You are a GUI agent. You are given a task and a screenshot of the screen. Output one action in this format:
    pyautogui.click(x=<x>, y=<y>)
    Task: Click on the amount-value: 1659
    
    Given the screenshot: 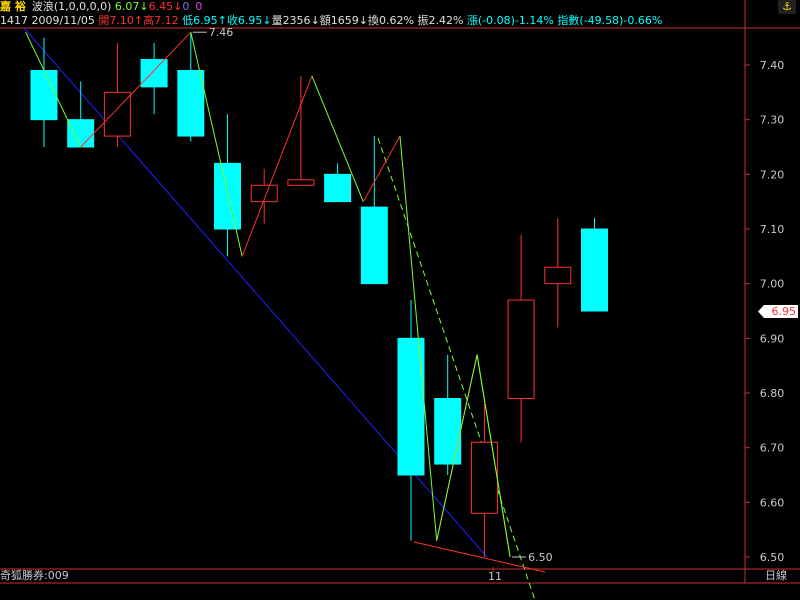 What is the action you would take?
    pyautogui.click(x=344, y=20)
    